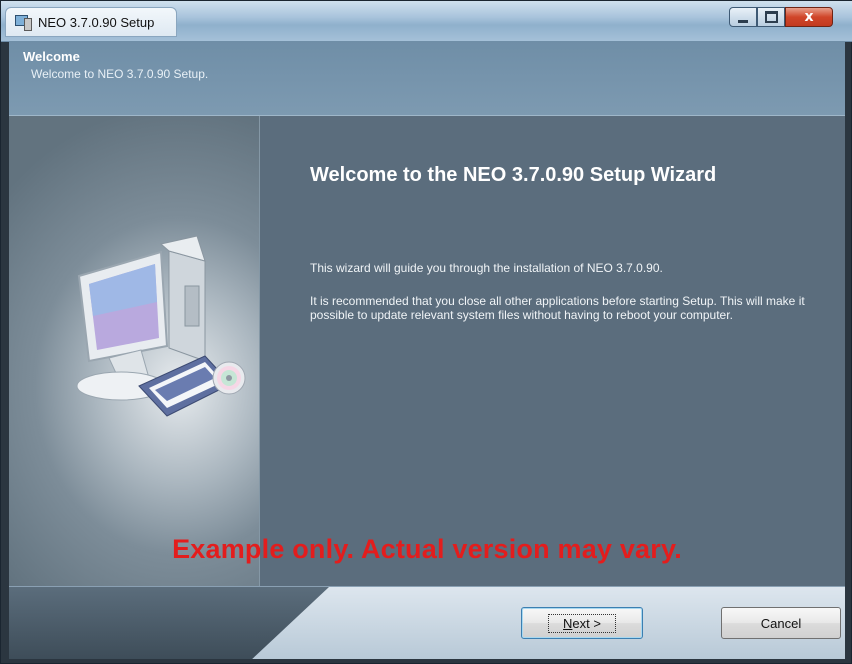  I want to click on next-button: Next >, so click(582, 623).